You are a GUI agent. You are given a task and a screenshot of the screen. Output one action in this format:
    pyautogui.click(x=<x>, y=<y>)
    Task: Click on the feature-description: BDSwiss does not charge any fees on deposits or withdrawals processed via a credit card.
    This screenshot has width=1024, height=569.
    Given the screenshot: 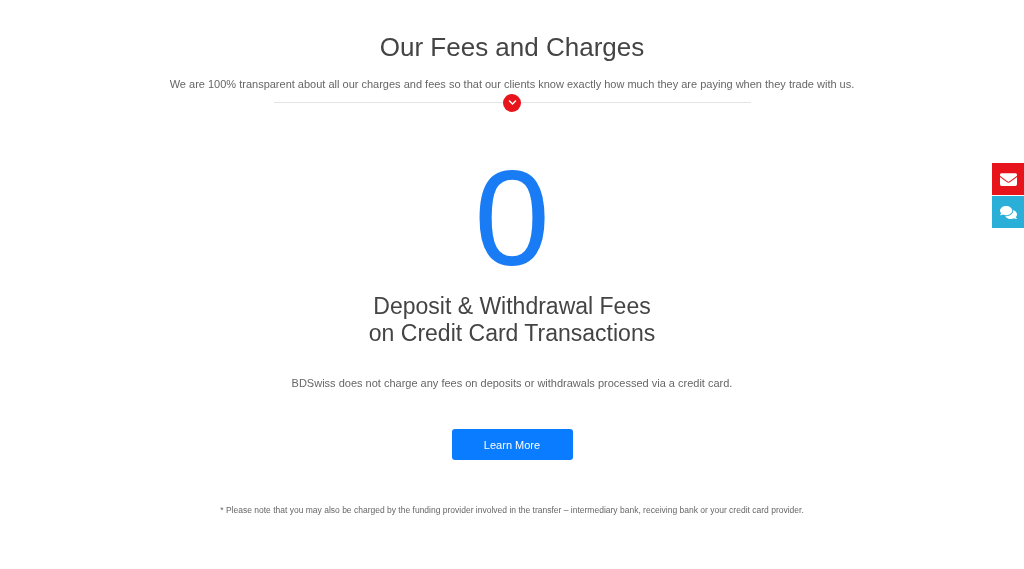 What is the action you would take?
    pyautogui.click(x=512, y=383)
    